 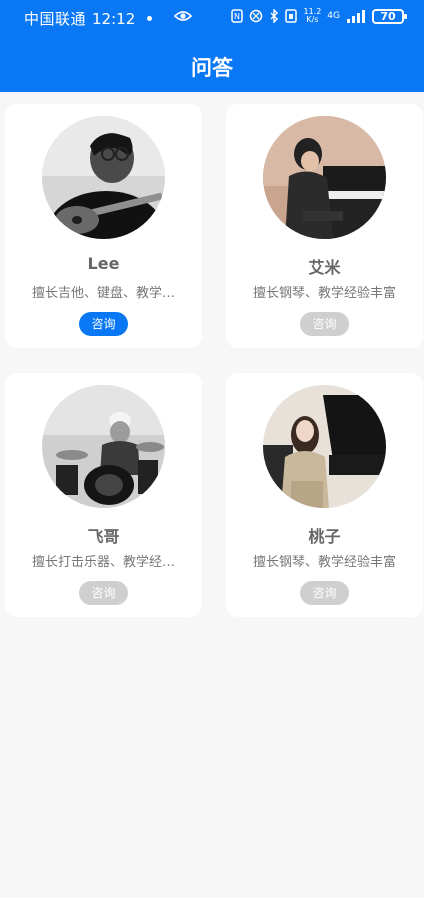 I want to click on eye-icon, so click(x=183, y=16).